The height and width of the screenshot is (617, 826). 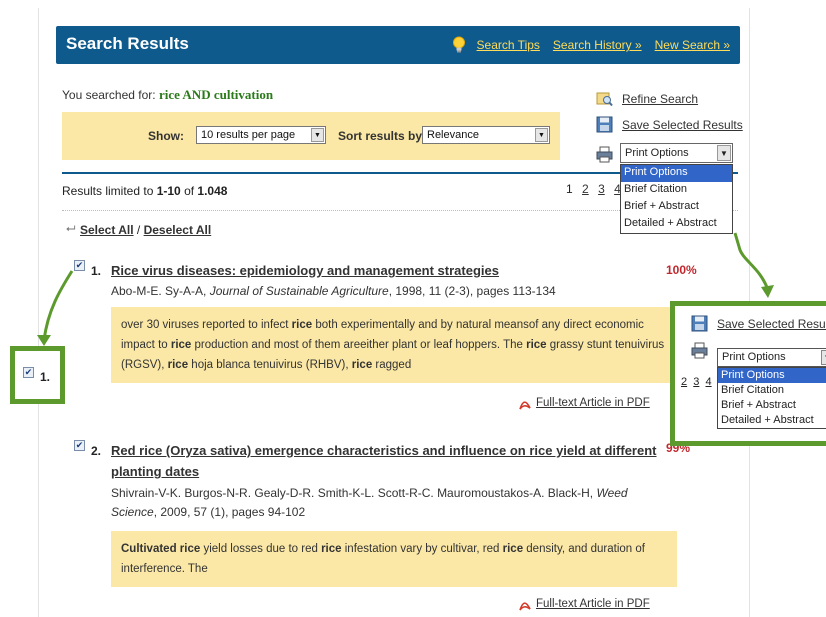 I want to click on print-options-select: Print Options ▼, so click(x=676, y=153).